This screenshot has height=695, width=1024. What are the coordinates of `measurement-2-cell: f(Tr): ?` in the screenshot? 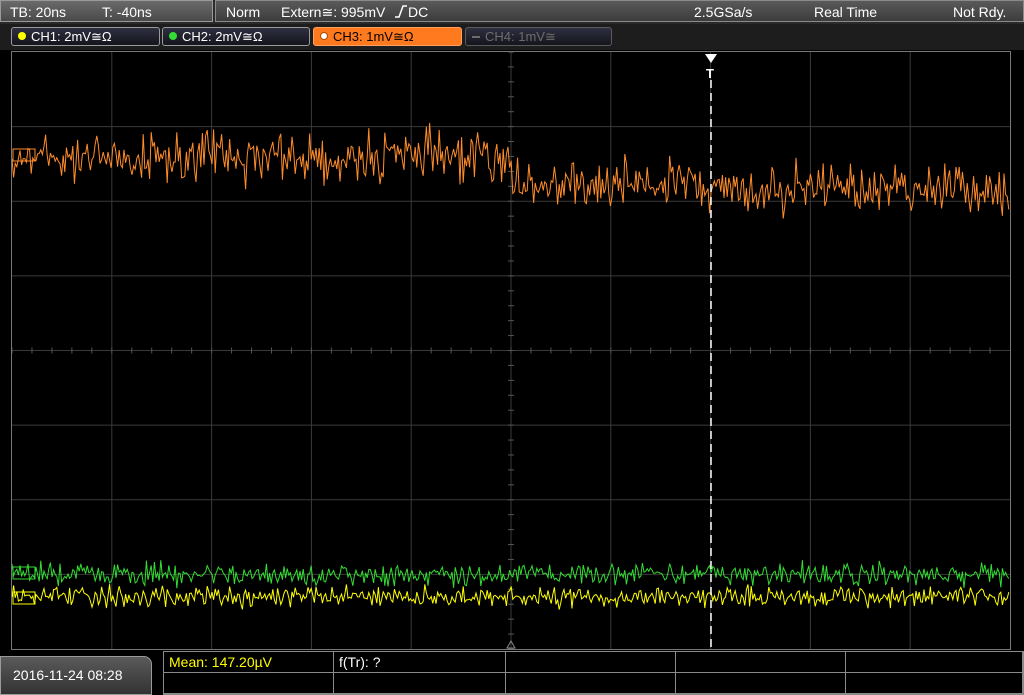 It's located at (420, 662).